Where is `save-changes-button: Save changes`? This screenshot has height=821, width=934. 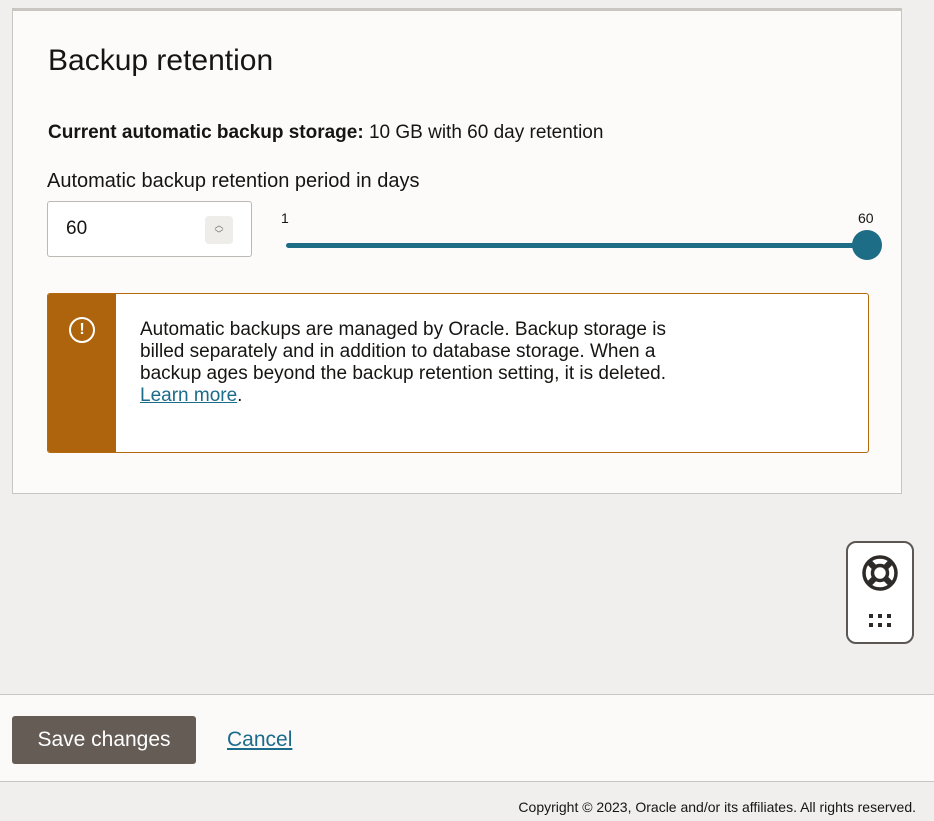 save-changes-button: Save changes is located at coordinates (104, 740).